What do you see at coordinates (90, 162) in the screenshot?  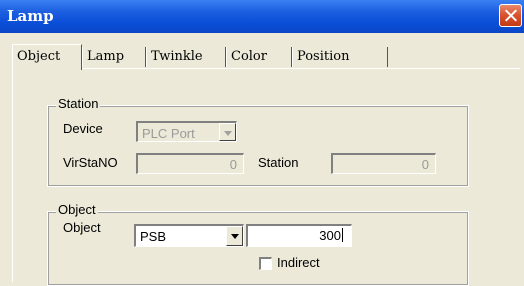 I see `virstano-label: VirStaNO` at bounding box center [90, 162].